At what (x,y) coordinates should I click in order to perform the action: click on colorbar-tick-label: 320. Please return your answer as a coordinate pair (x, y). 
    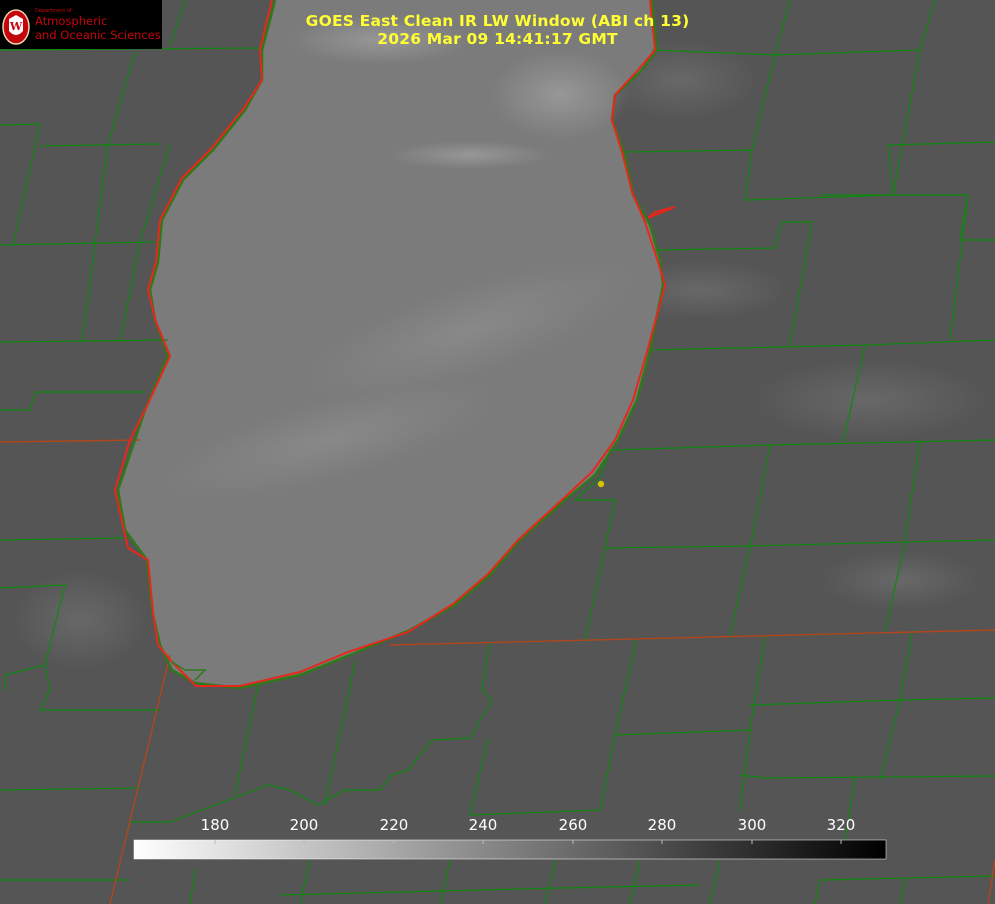
    Looking at the image, I should click on (841, 825).